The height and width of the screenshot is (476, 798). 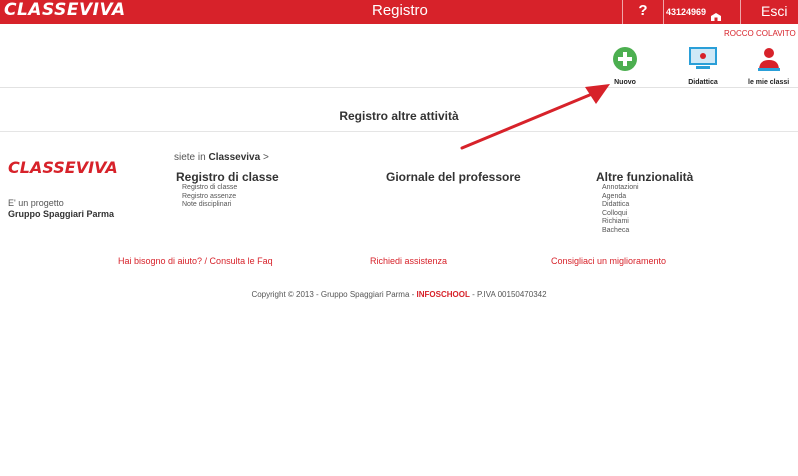 I want to click on my-classes-label: le mie classi, so click(x=769, y=82).